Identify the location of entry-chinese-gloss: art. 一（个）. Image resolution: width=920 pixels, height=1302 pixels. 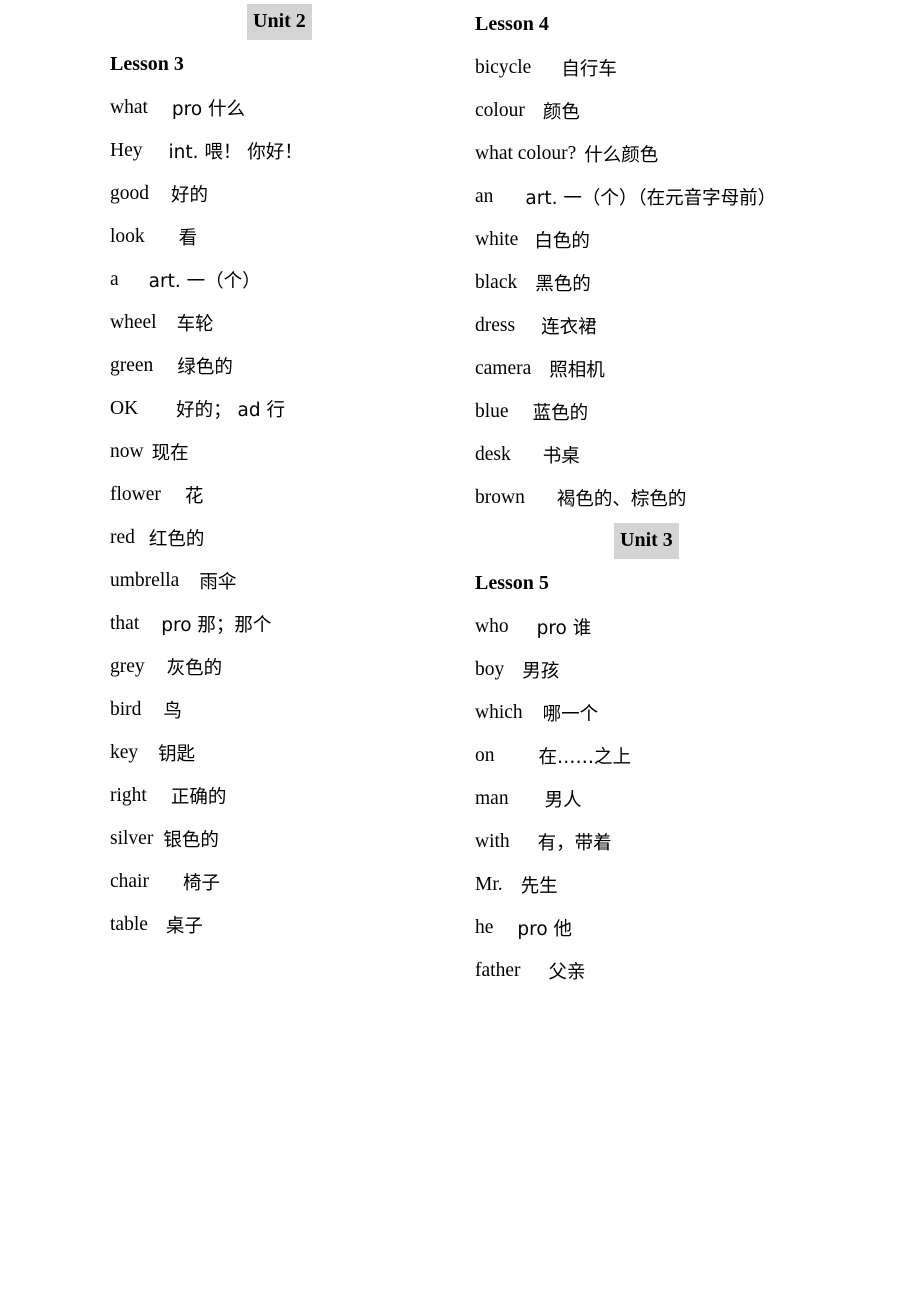
(204, 281).